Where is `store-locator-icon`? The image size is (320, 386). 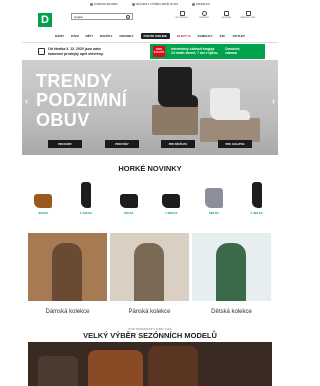 store-locator-icon is located at coordinates (182, 13).